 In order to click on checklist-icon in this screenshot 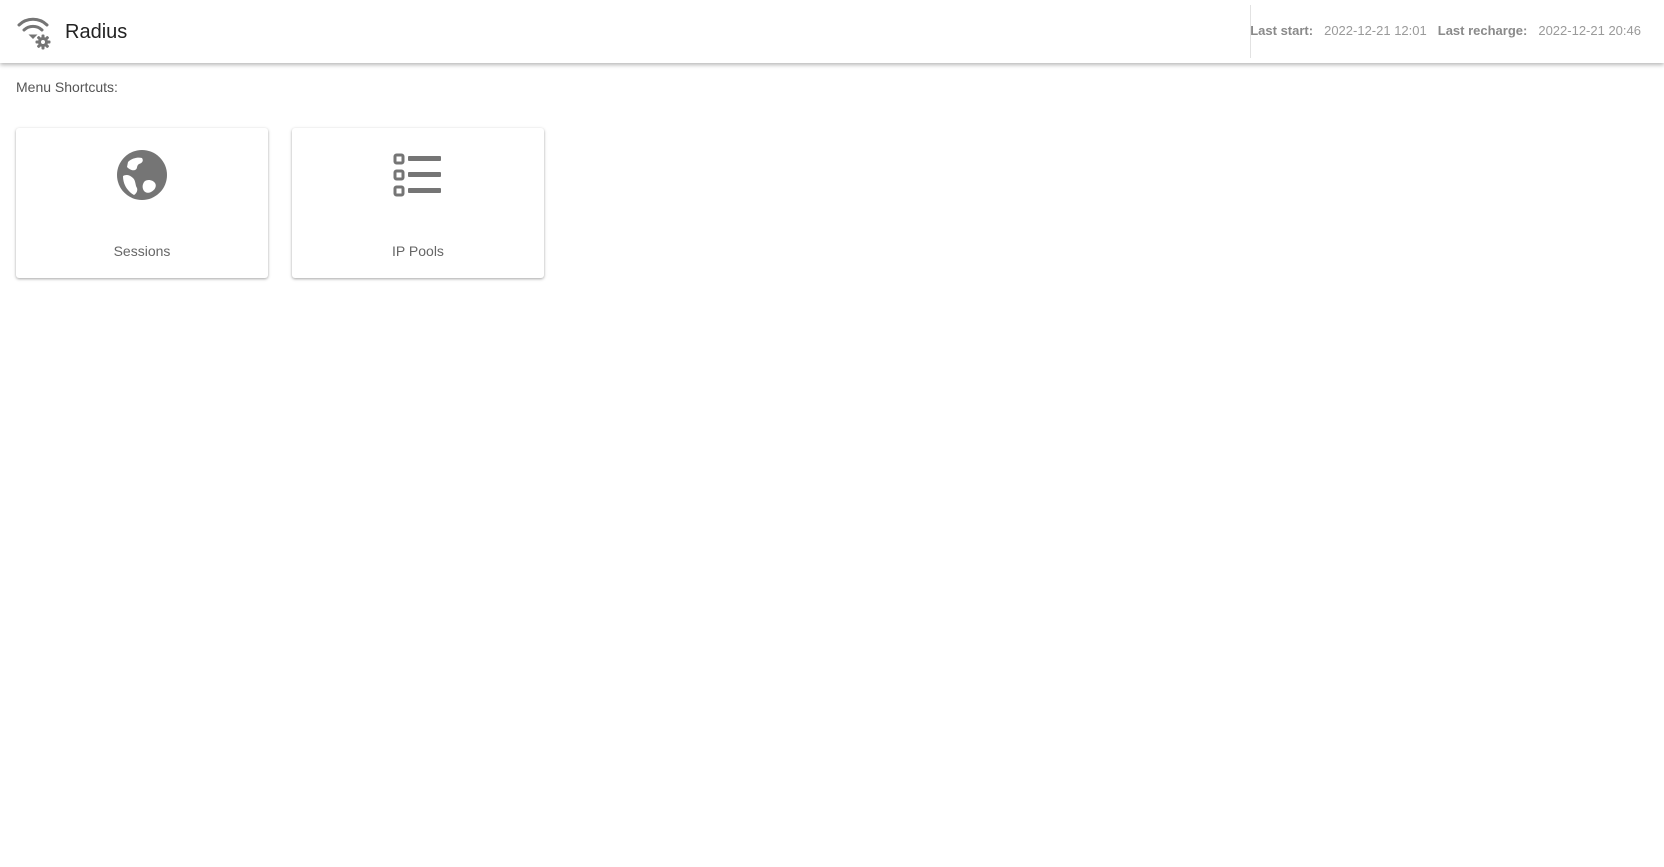, I will do `click(417, 175)`.